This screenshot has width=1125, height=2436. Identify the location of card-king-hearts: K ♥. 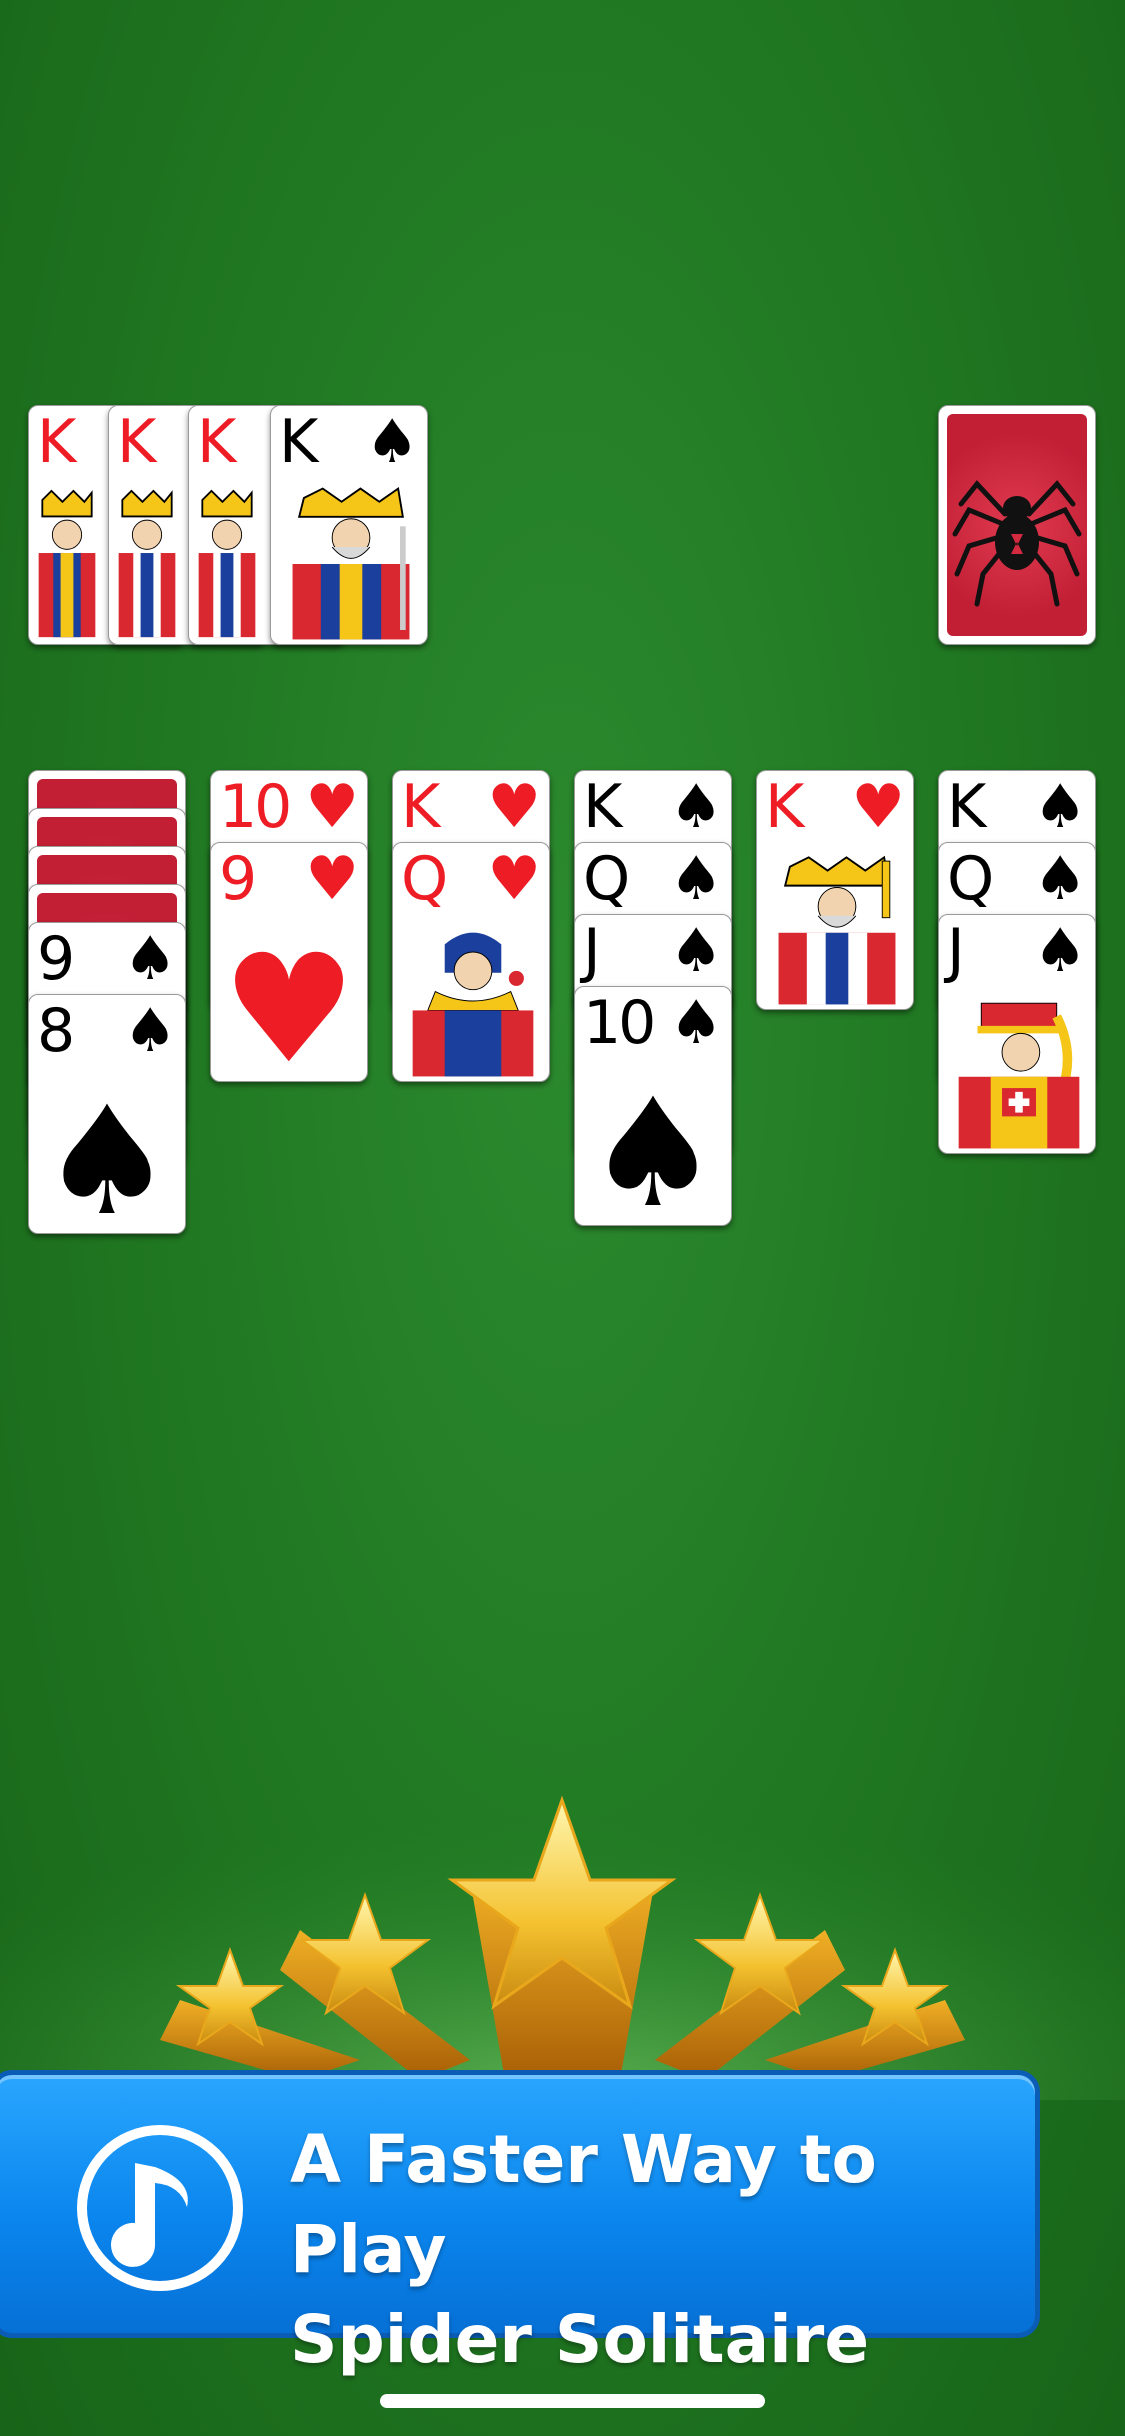
(835, 890).